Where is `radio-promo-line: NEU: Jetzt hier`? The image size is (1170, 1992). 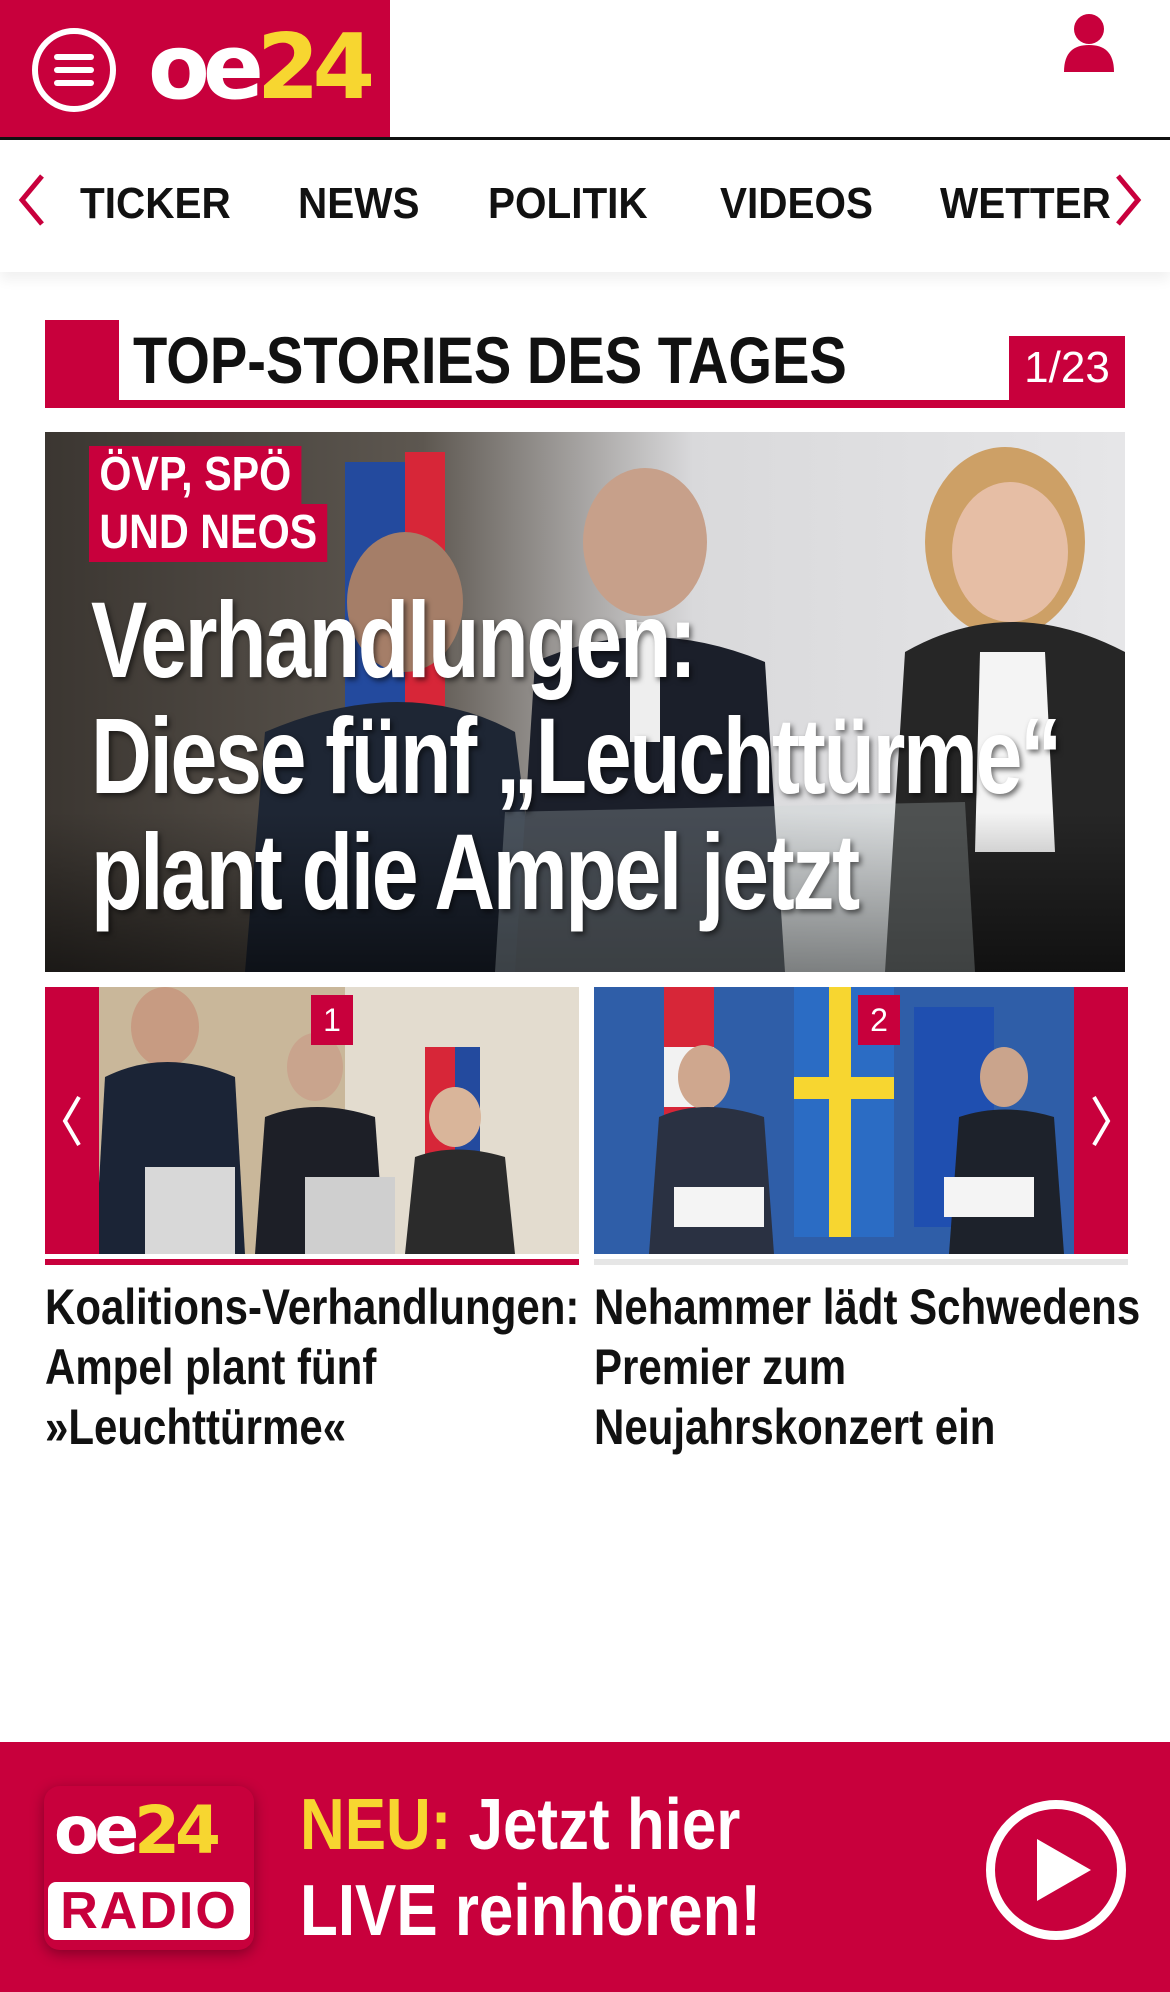
radio-promo-line: NEU: Jetzt hier is located at coordinates (530, 1825).